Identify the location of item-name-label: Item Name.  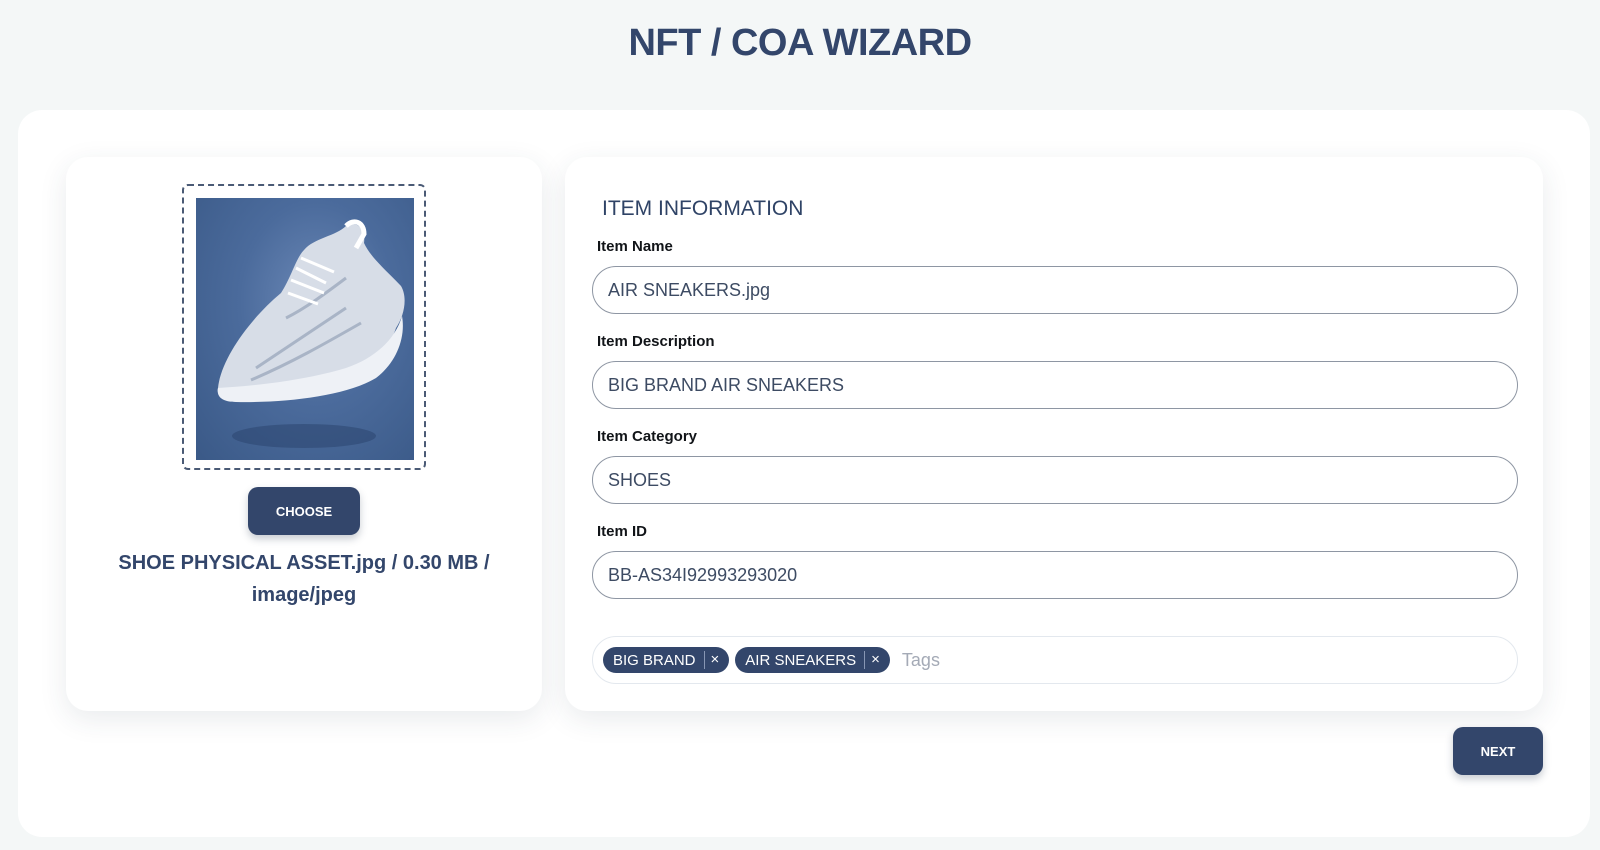
(635, 246).